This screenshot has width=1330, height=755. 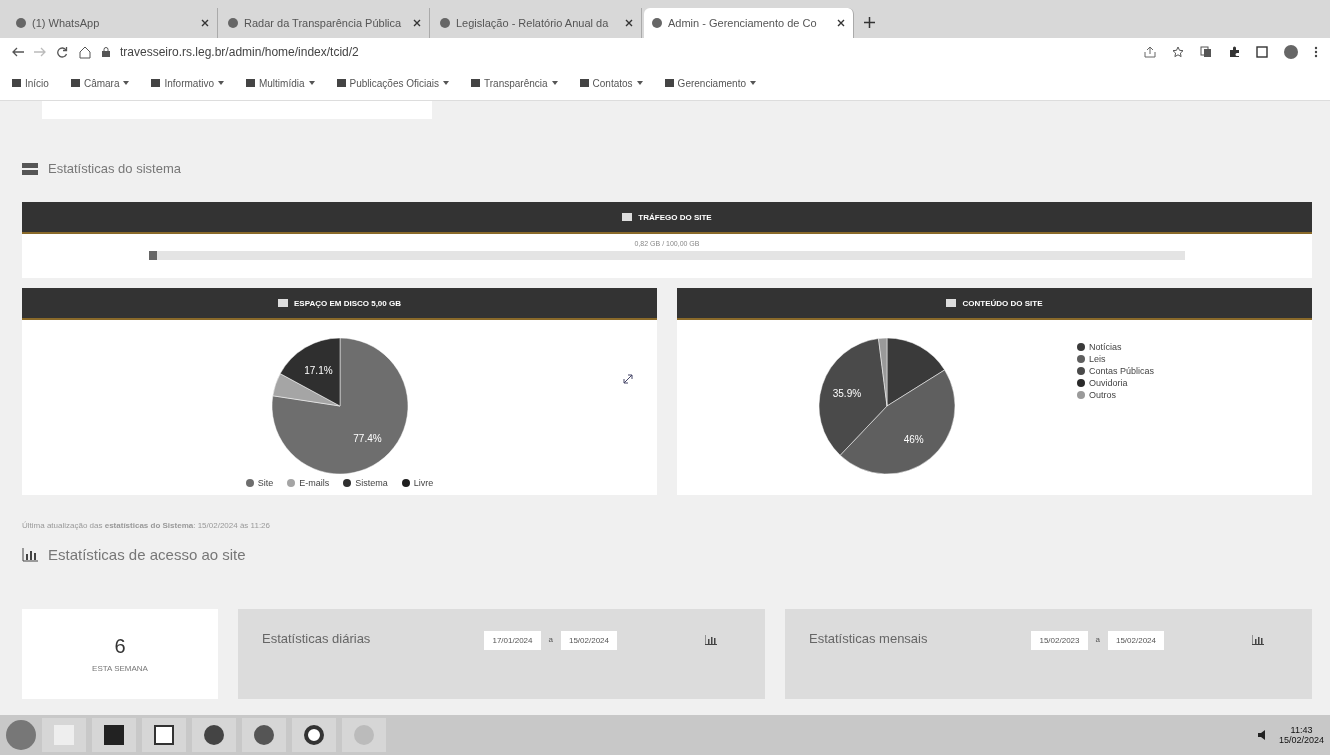 I want to click on browser-tab: Radar da Transparência Pública, so click(x=325, y=23).